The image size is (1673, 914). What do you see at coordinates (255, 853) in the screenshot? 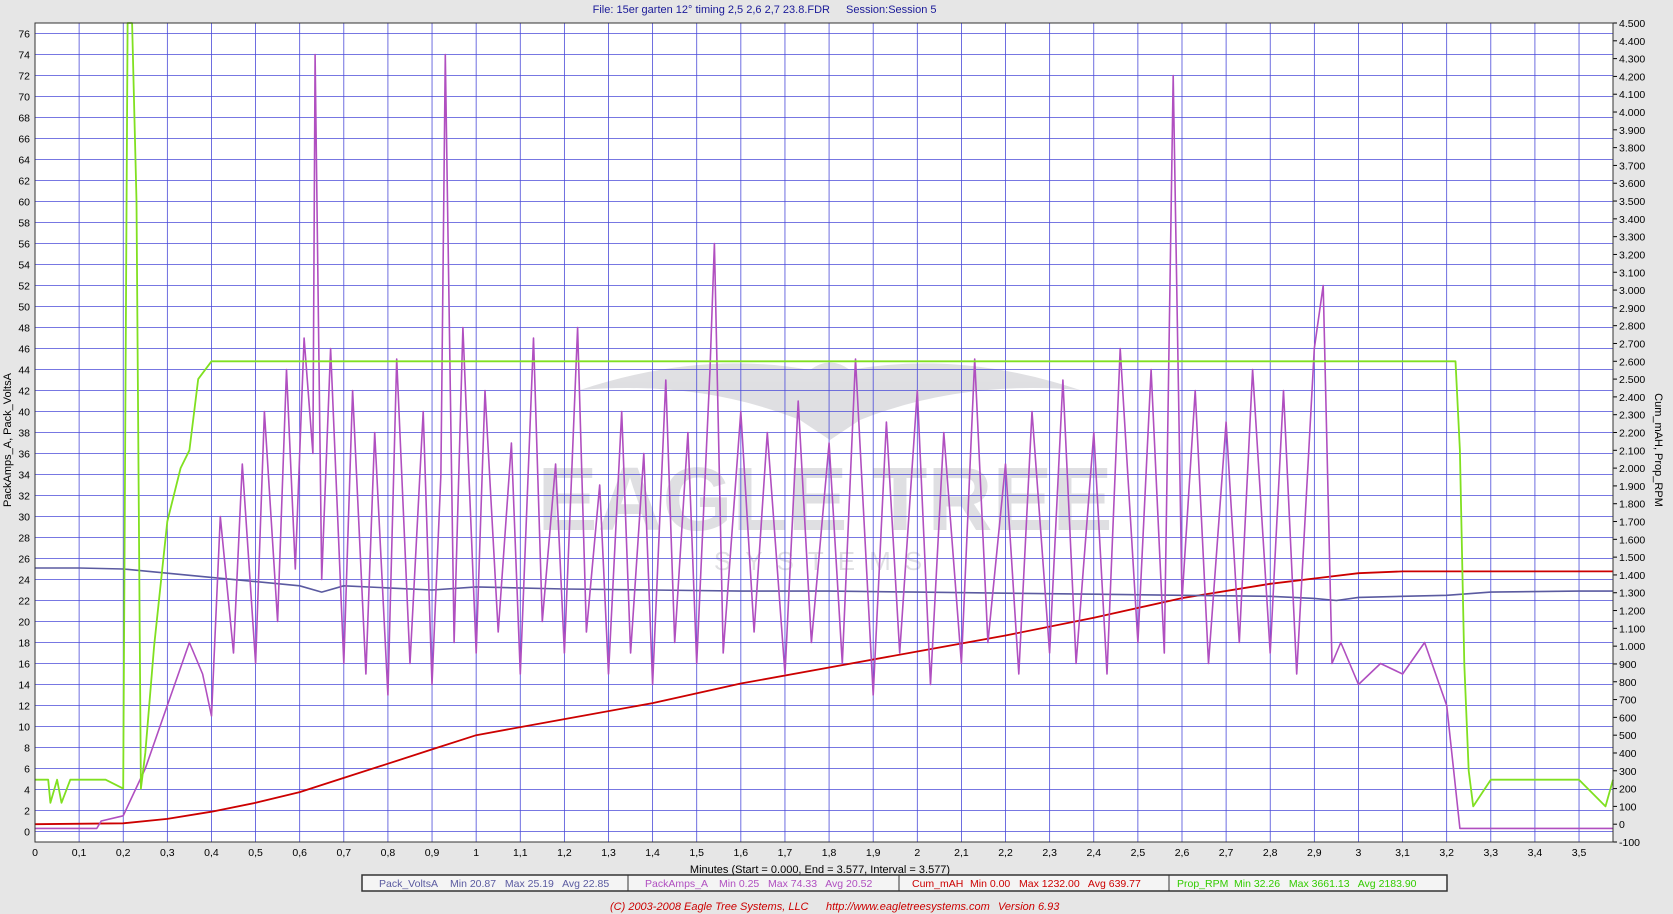
I see `x-tick-label: 0,5` at bounding box center [255, 853].